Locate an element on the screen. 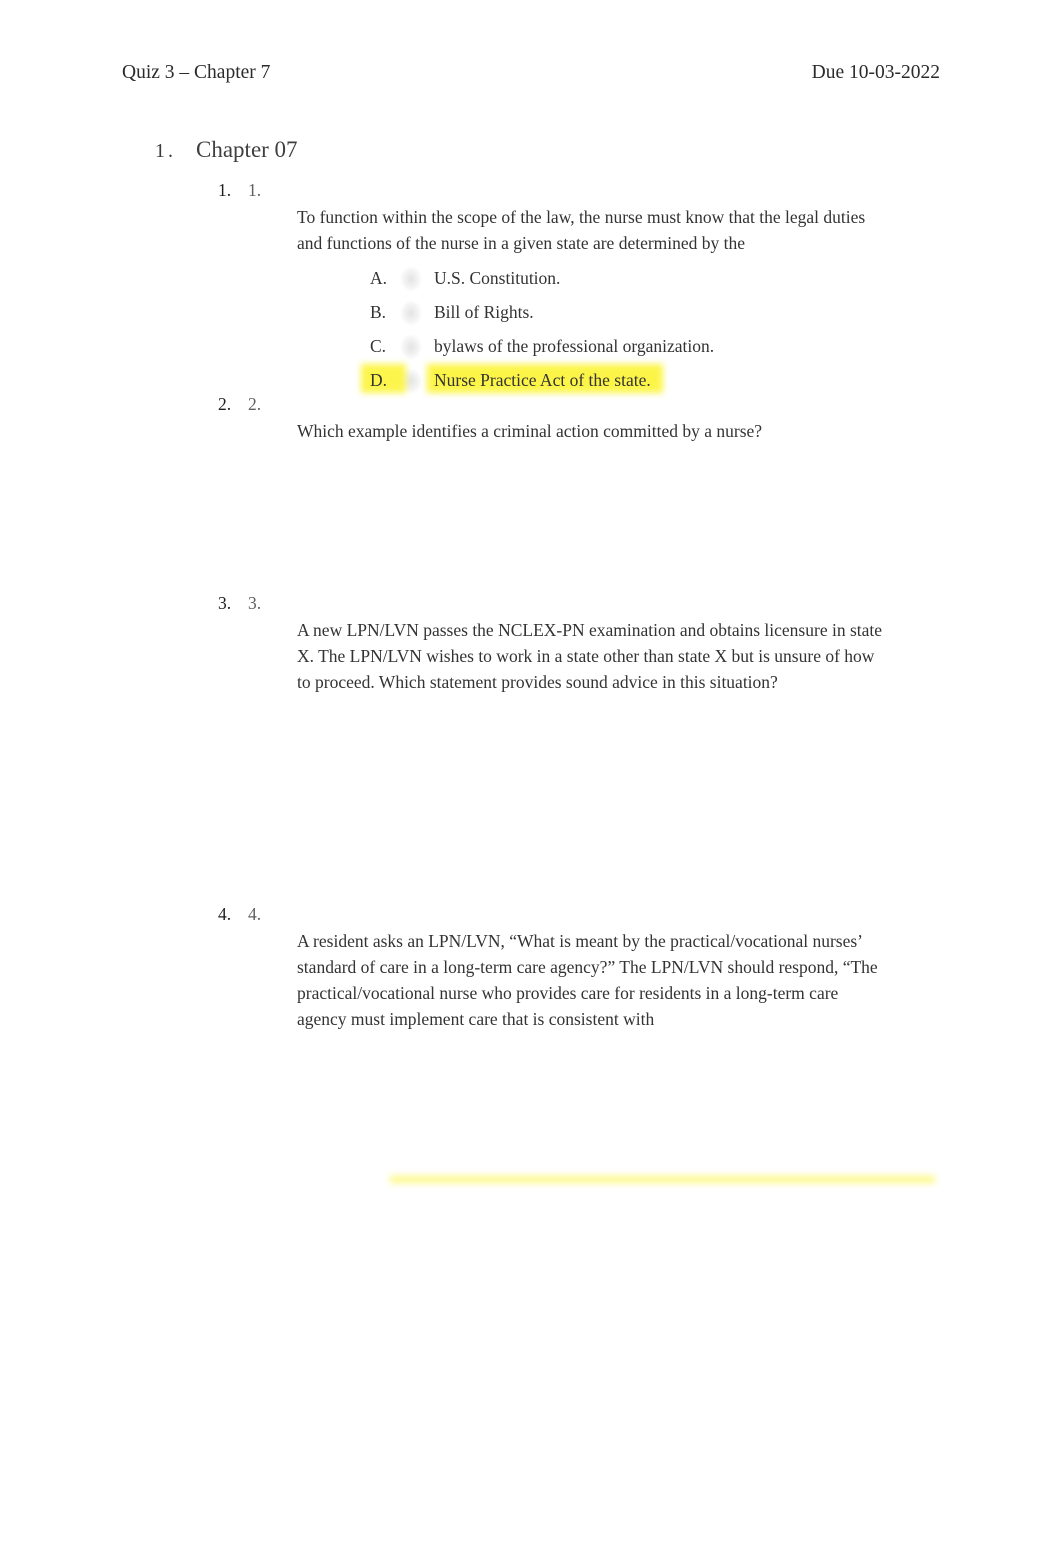  option-letter: B. is located at coordinates (378, 312).